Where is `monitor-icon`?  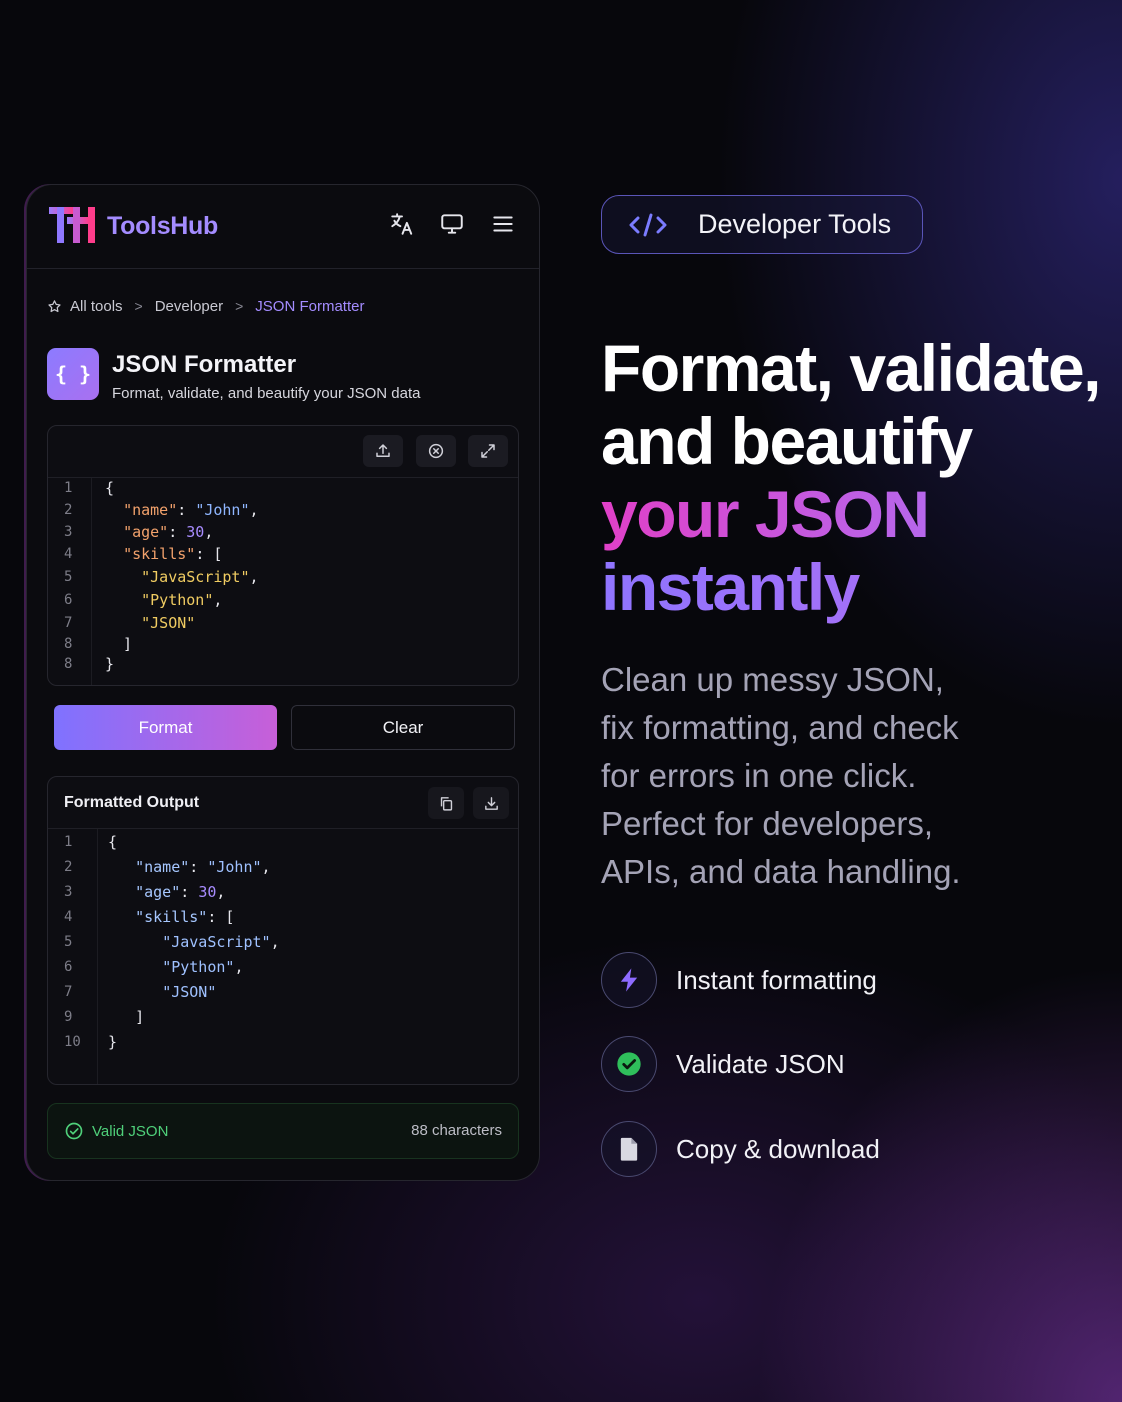
monitor-icon is located at coordinates (452, 224).